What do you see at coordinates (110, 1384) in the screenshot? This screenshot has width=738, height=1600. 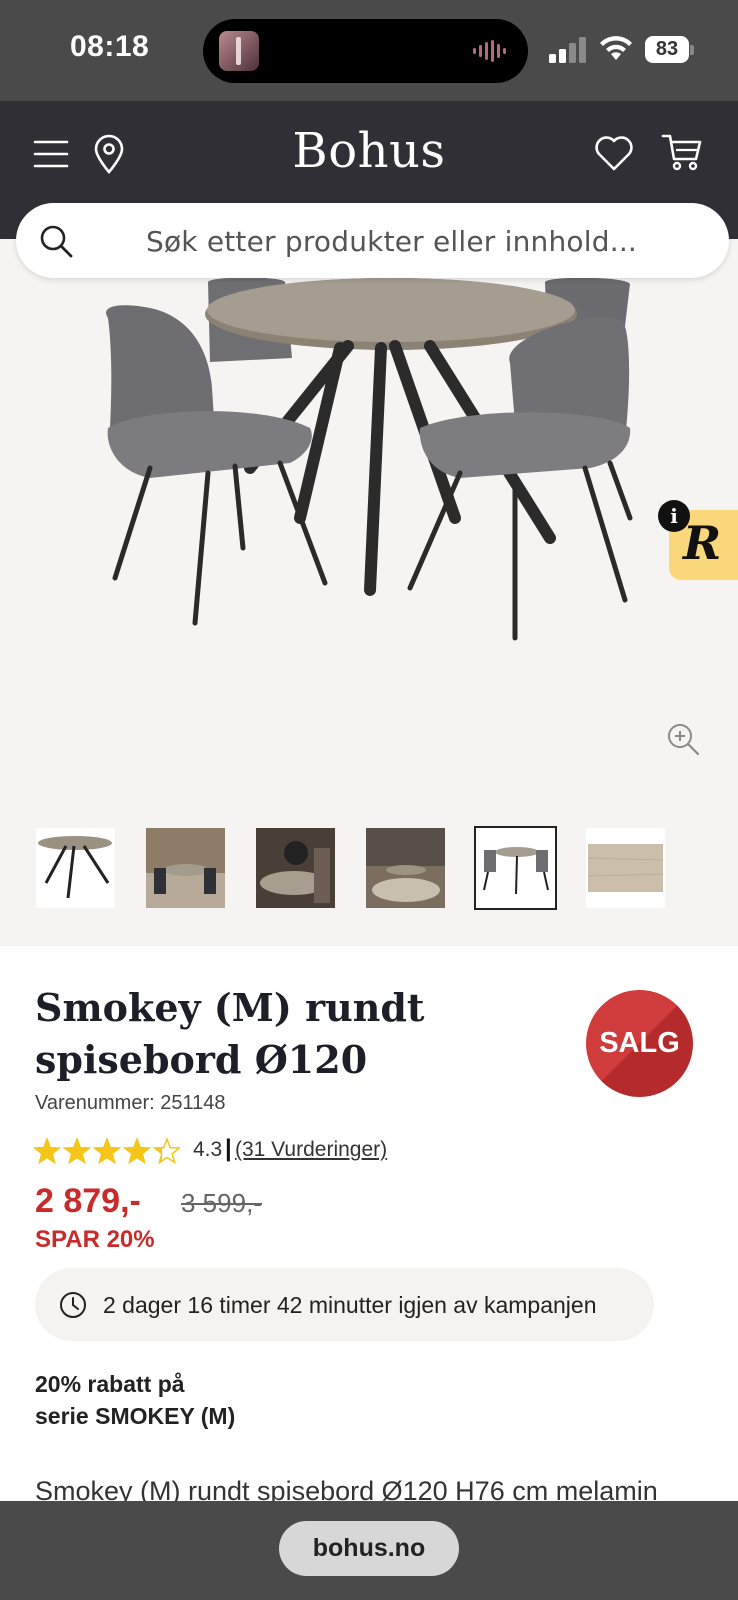 I see `discount-line-1: 20% rabatt på` at bounding box center [110, 1384].